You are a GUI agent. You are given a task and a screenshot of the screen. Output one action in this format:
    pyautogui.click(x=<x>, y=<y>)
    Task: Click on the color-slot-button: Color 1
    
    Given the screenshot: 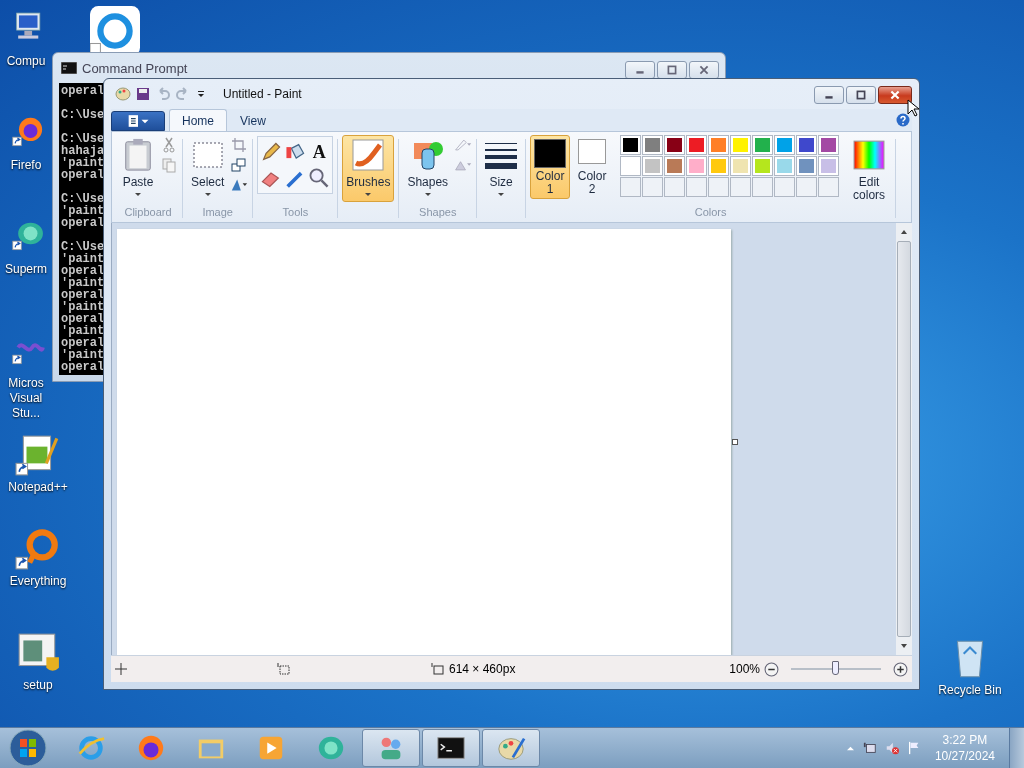 What is the action you would take?
    pyautogui.click(x=550, y=167)
    